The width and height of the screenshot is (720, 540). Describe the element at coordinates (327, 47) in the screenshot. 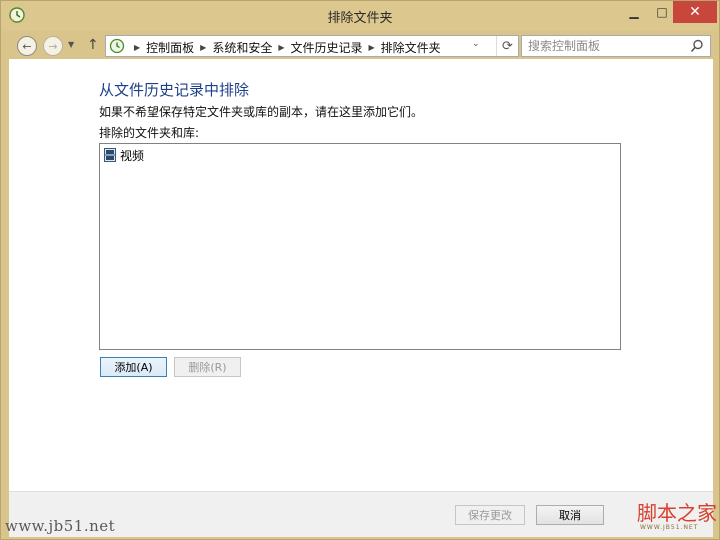

I see `breadcrumb-file-history: 文件历史记录` at that location.